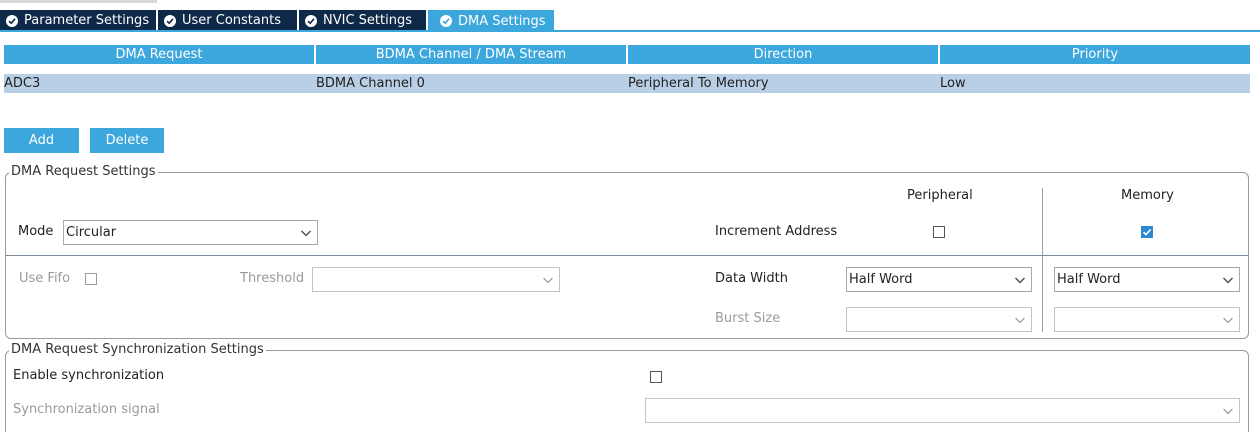 This screenshot has width=1260, height=432. I want to click on column-divider, so click(1042, 260).